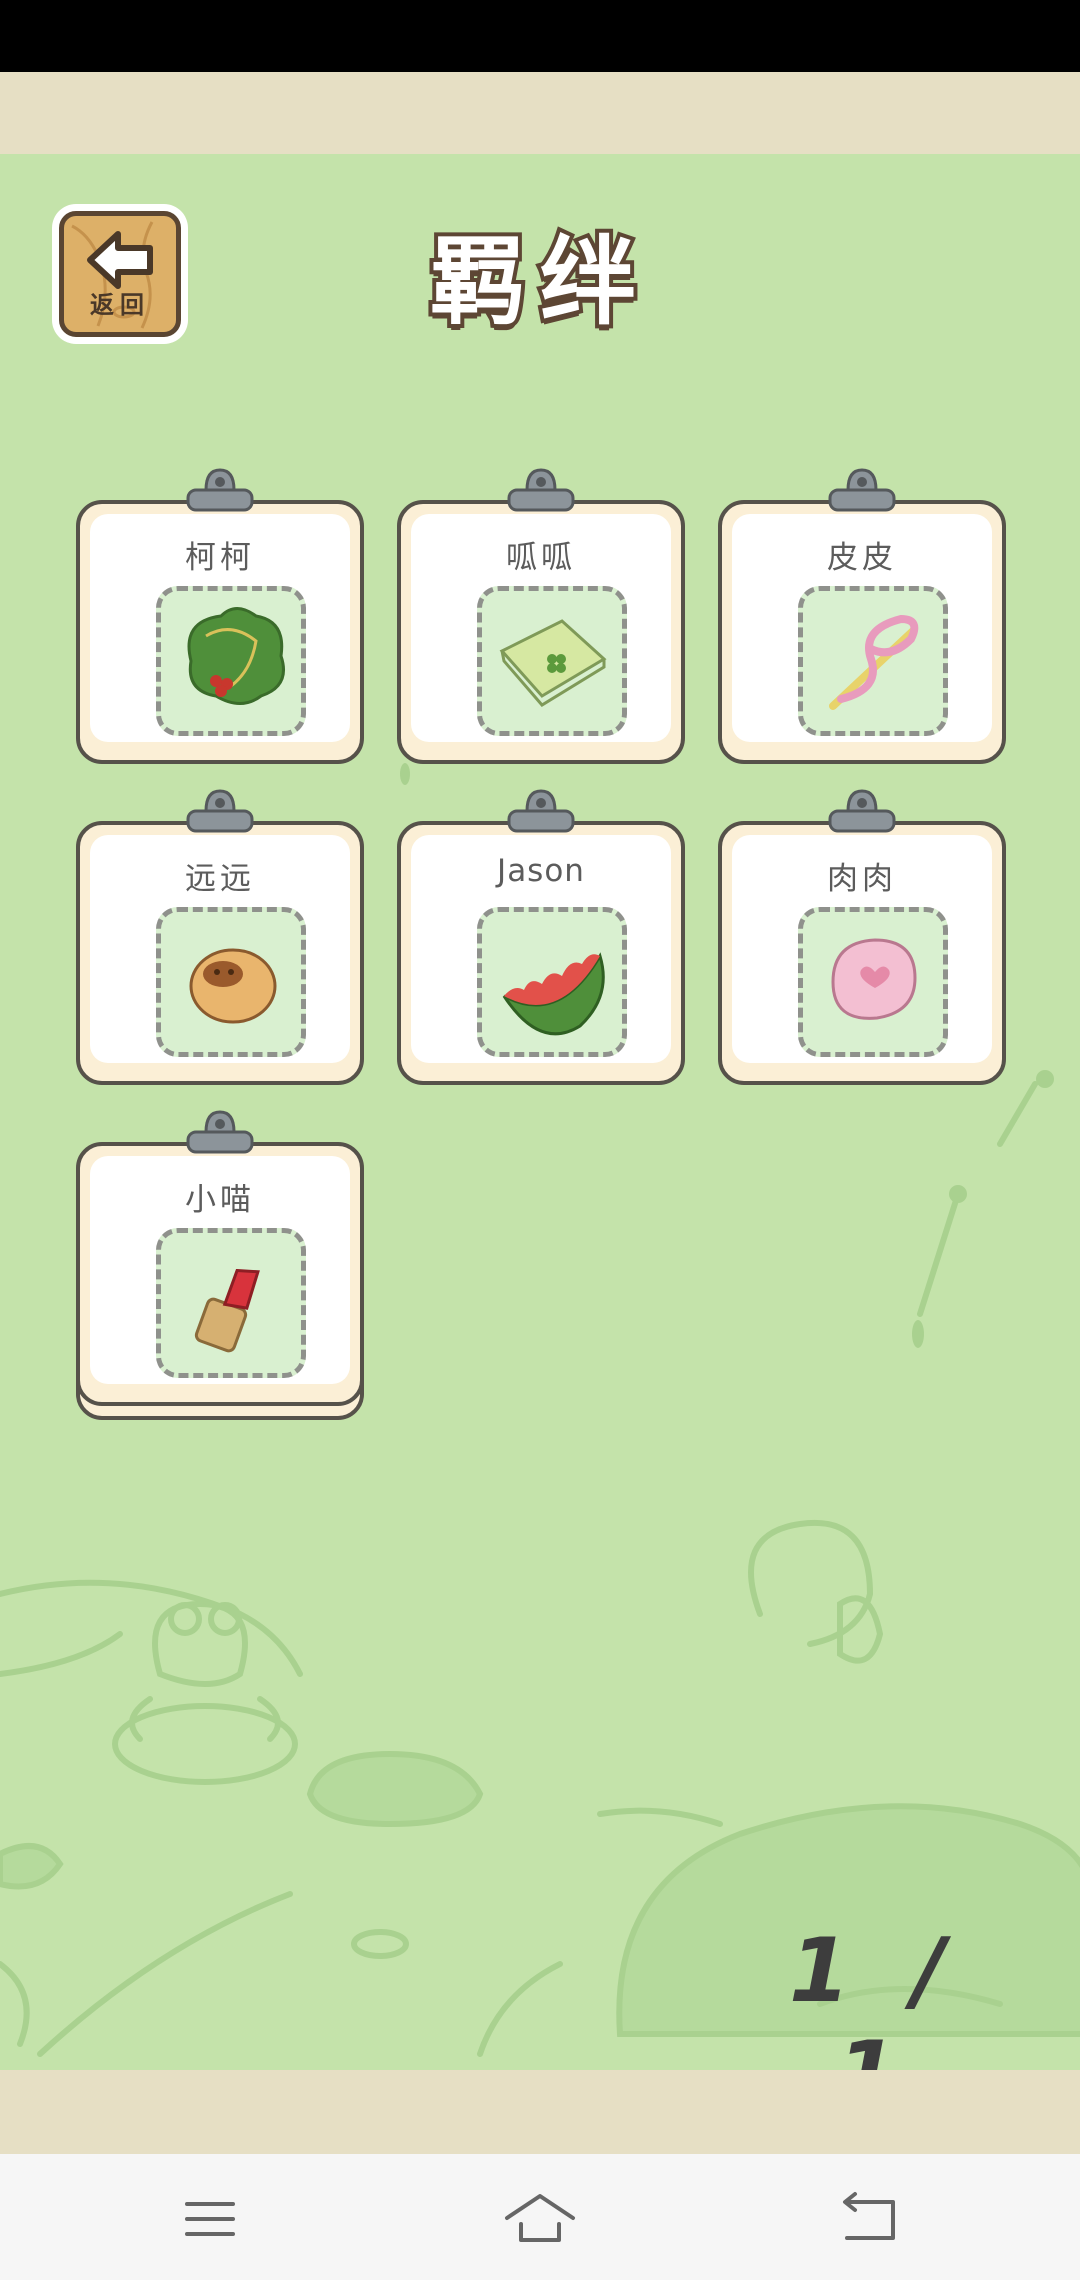  I want to click on page-title: 羁绊, so click(538, 282).